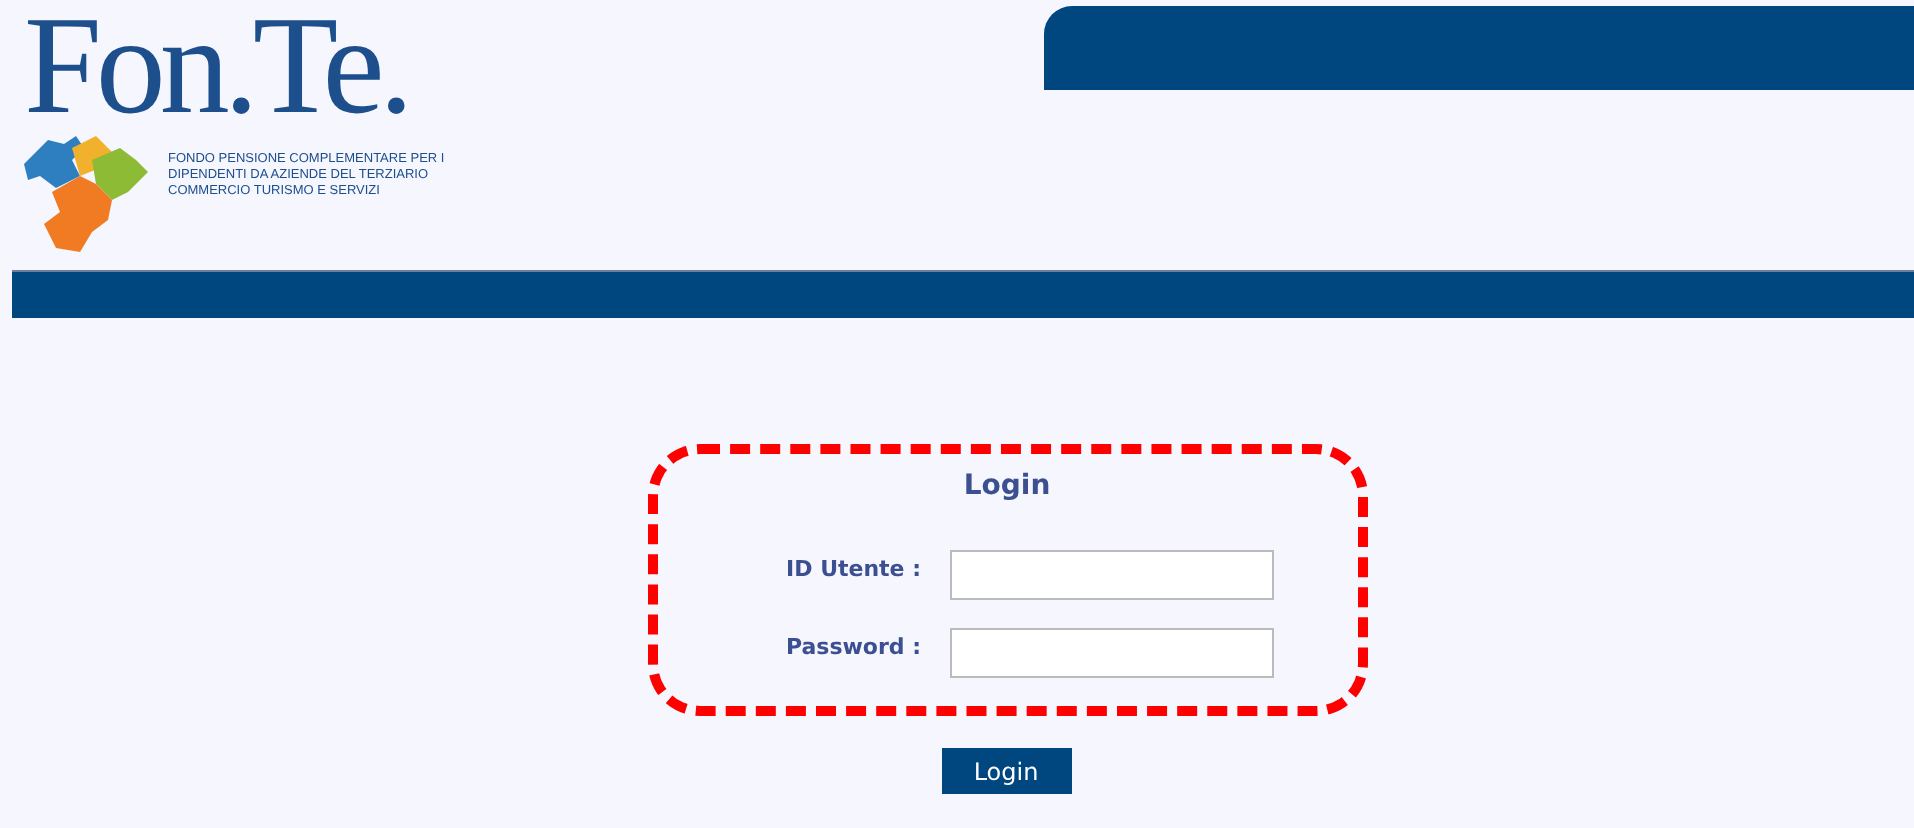 The height and width of the screenshot is (828, 1914). Describe the element at coordinates (1006, 771) in the screenshot. I see `login-button: Login` at that location.